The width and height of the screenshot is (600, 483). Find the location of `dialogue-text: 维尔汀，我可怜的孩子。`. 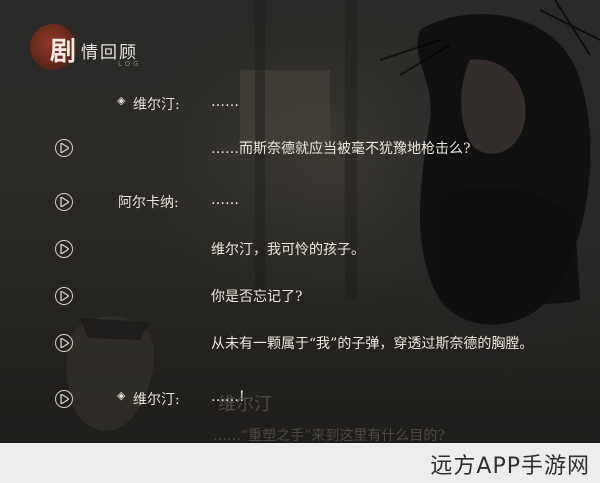

dialogue-text: 维尔汀，我可怜的孩子。 is located at coordinates (288, 250).